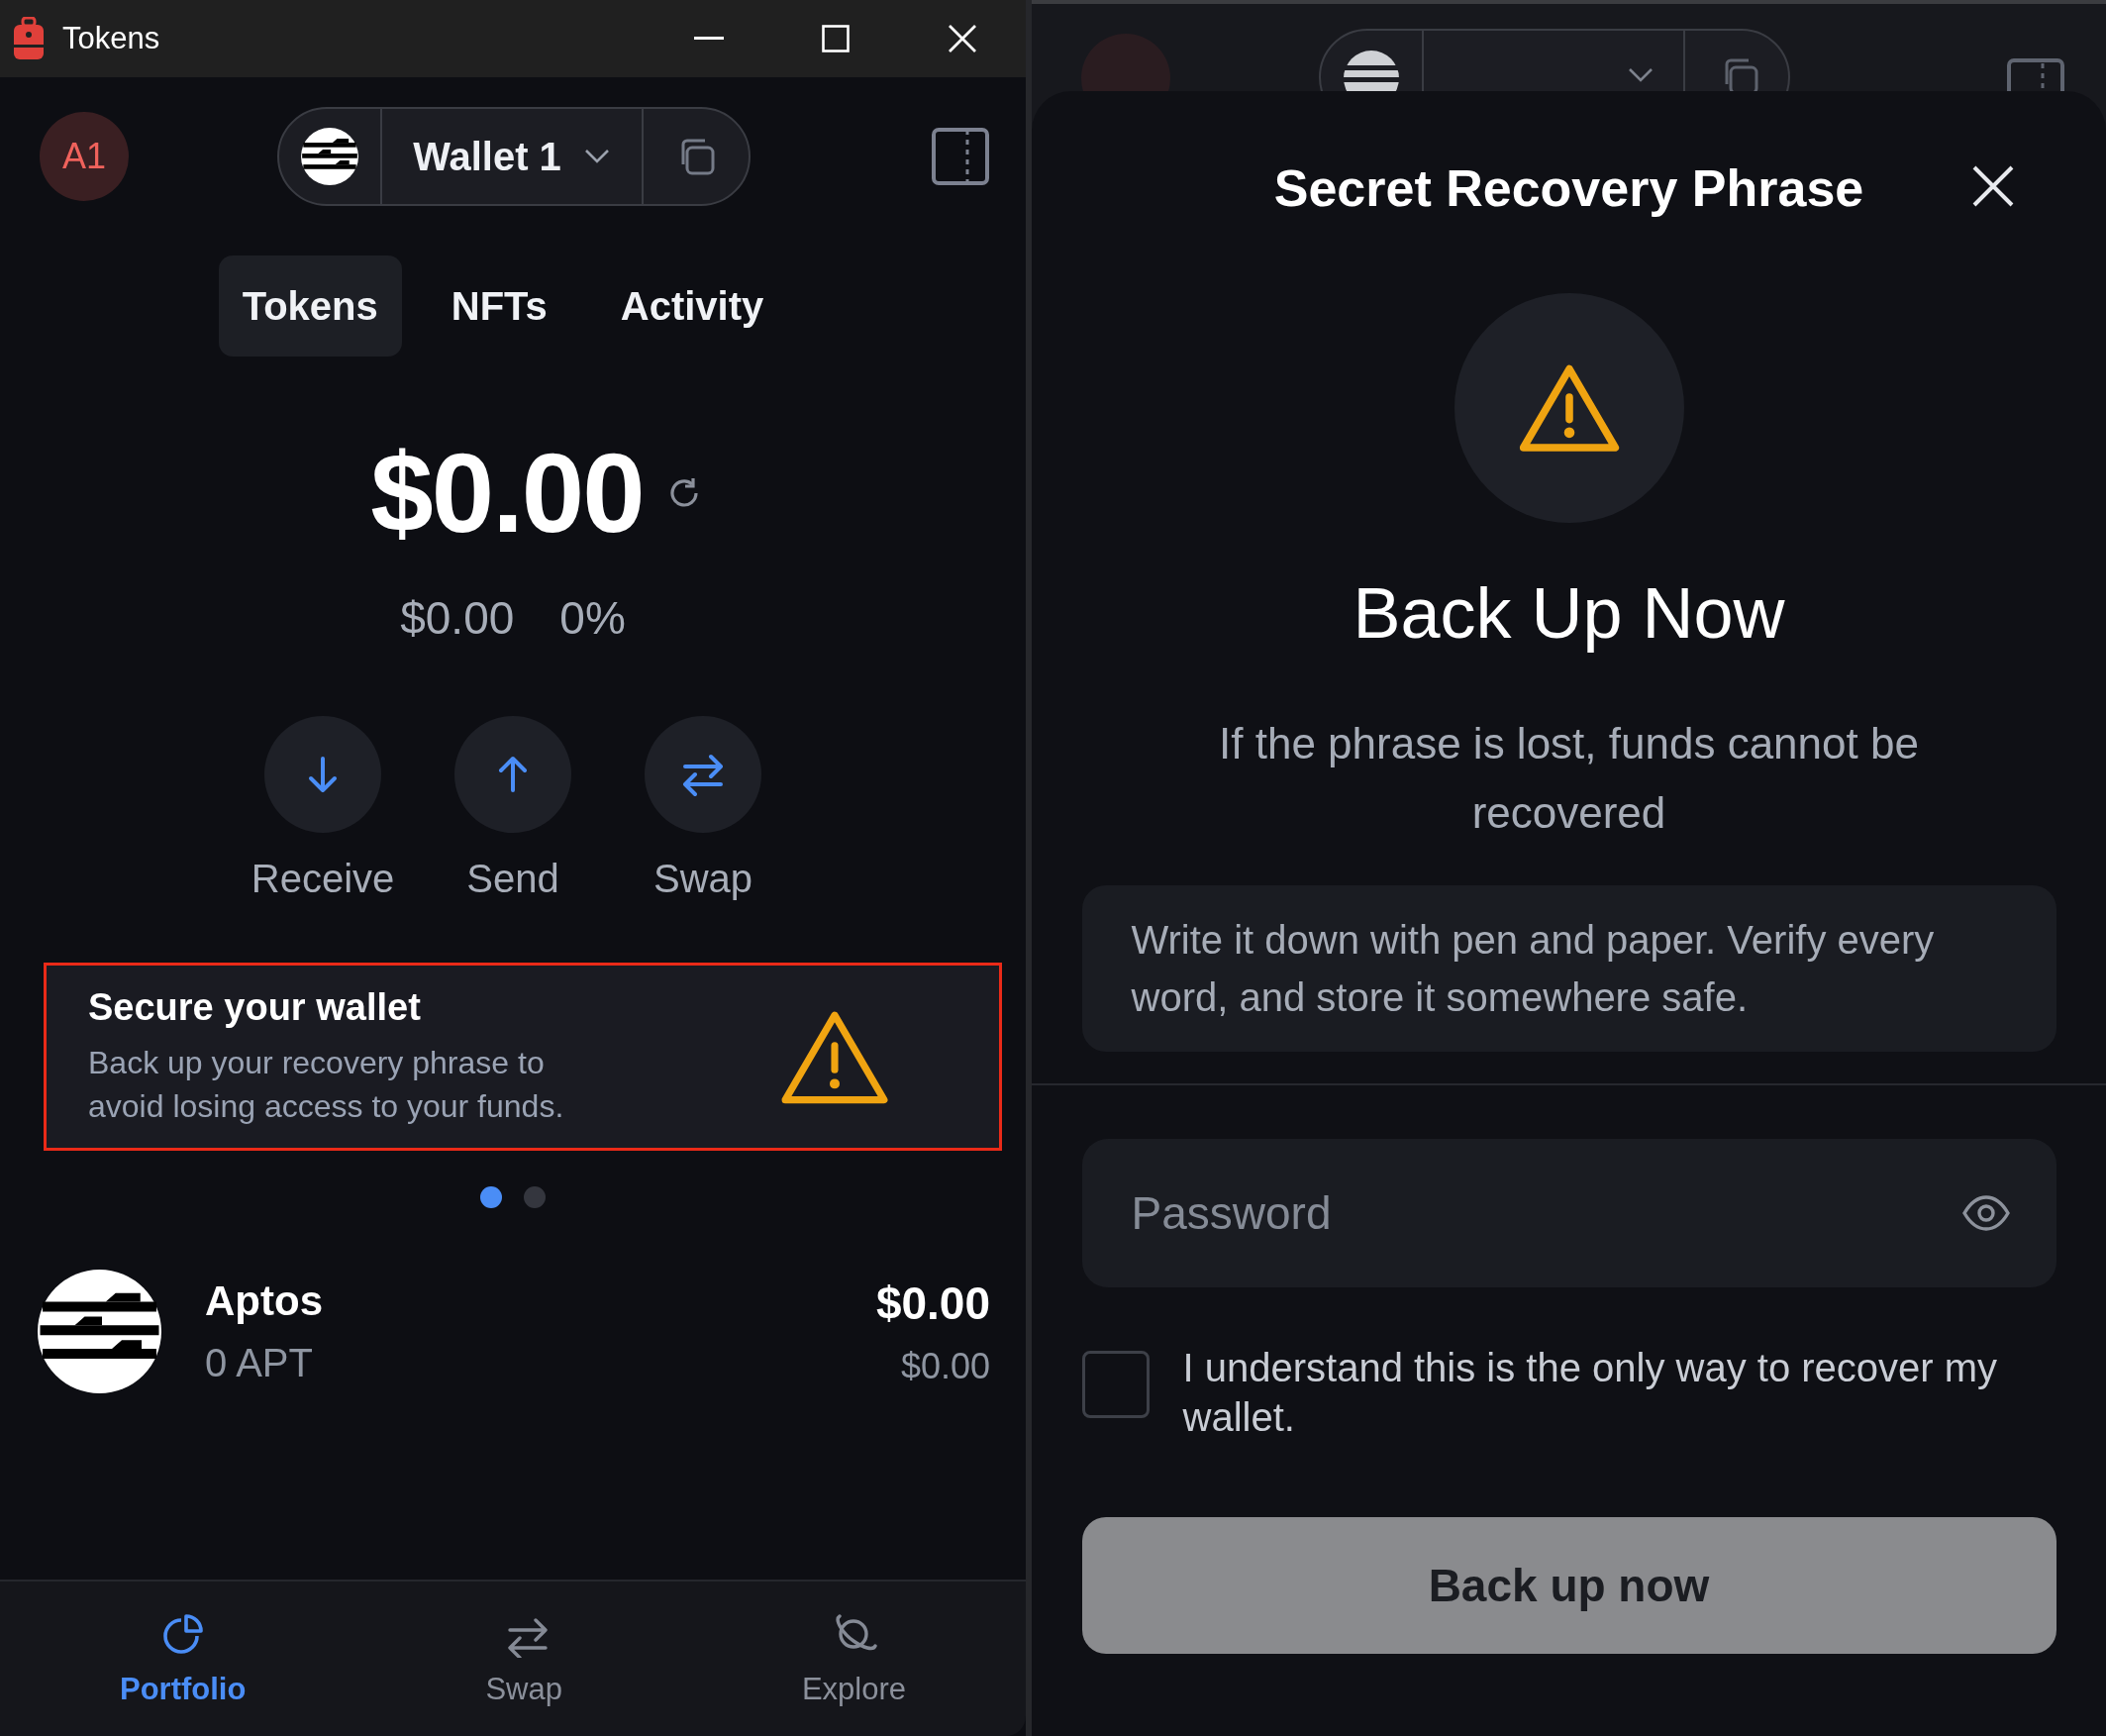 Image resolution: width=2106 pixels, height=1736 pixels. Describe the element at coordinates (1115, 1384) in the screenshot. I see `checkbox` at that location.